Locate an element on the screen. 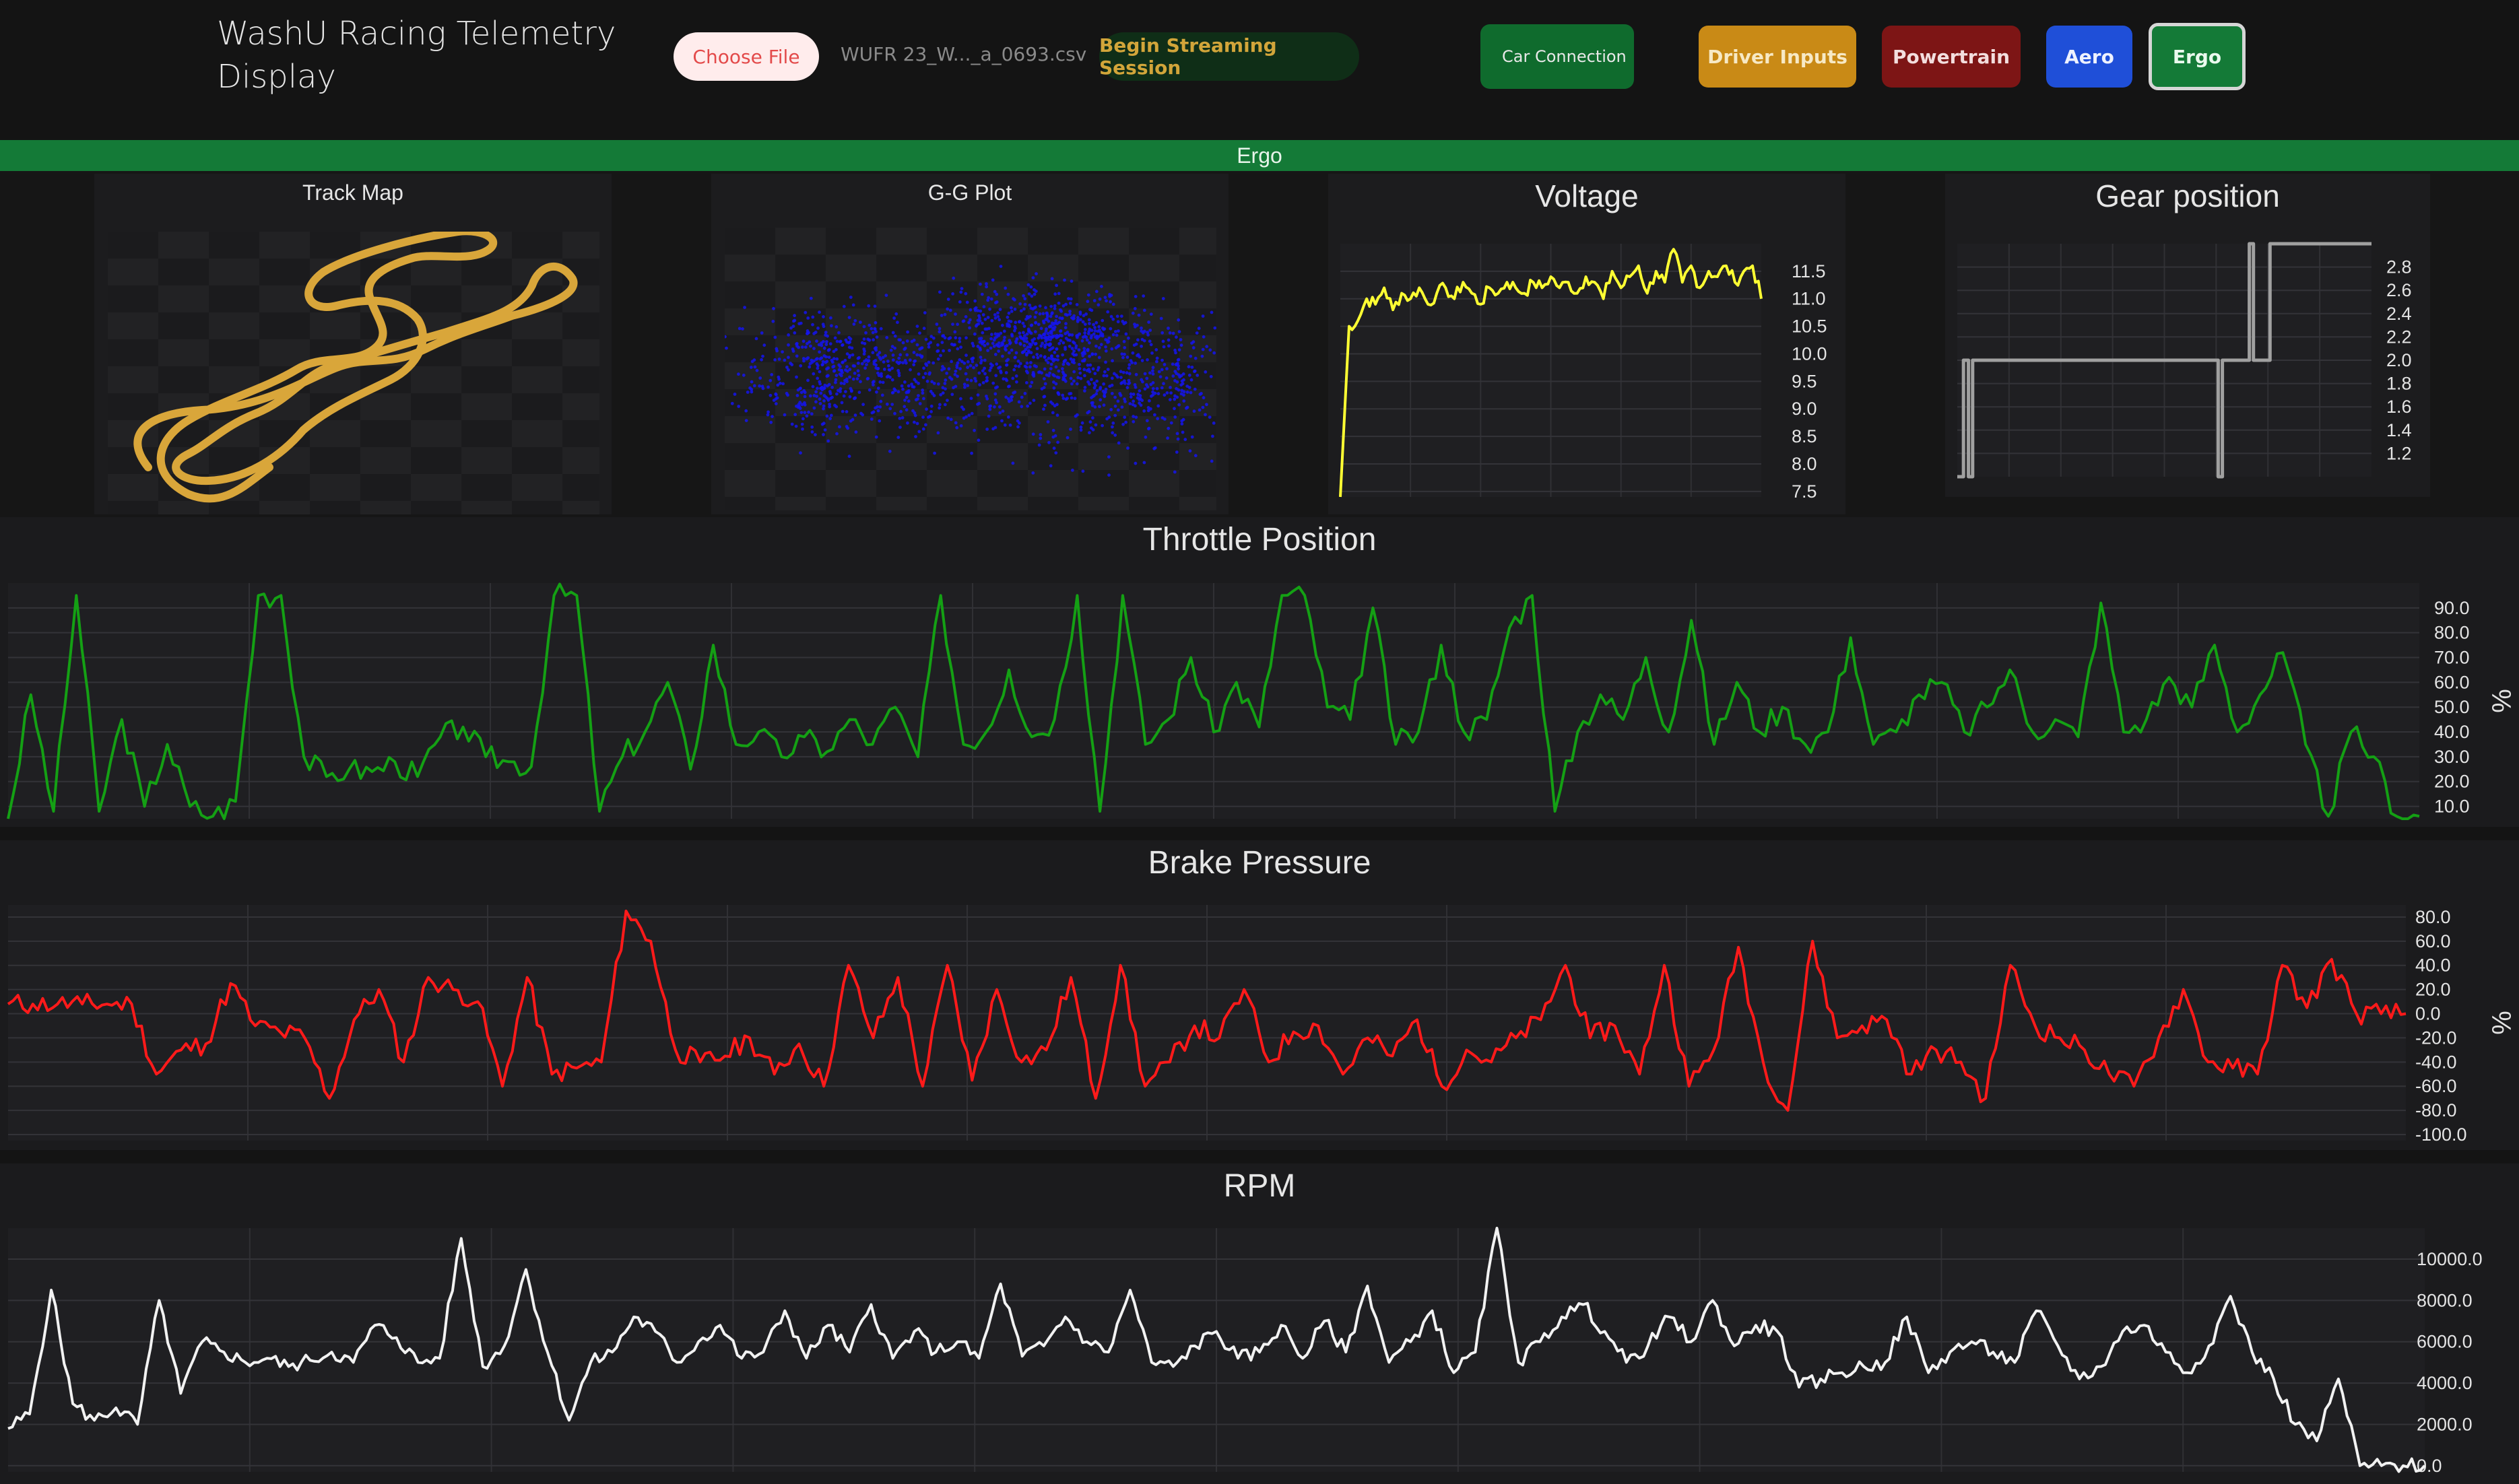 This screenshot has width=2519, height=1484. car-connection-button: Car Connection is located at coordinates (1557, 56).